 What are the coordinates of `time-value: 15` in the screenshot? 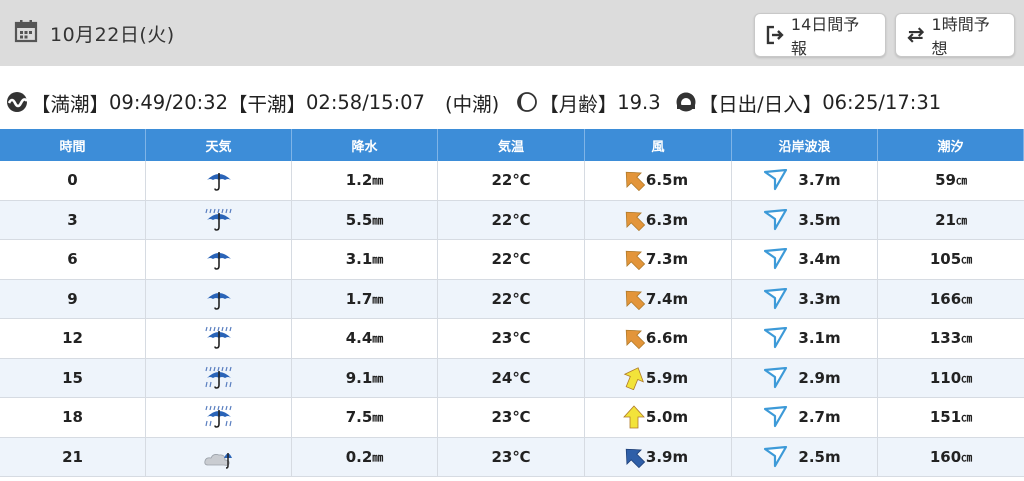 It's located at (72, 377).